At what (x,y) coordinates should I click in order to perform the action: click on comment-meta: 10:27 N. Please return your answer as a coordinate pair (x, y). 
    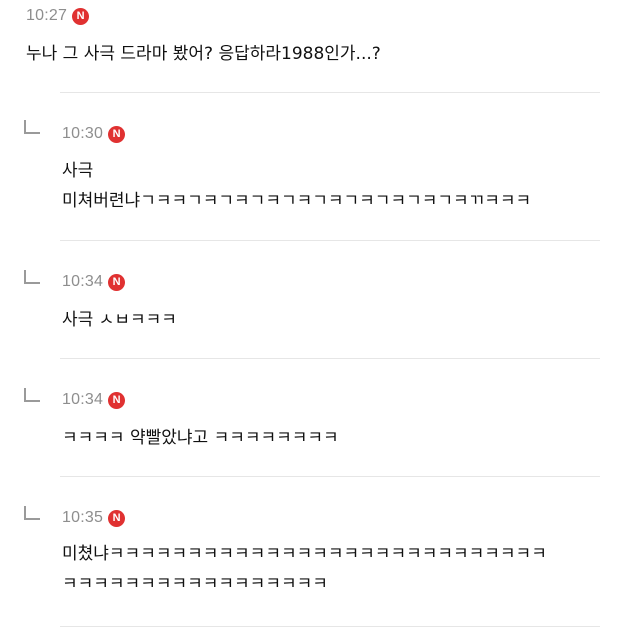
    Looking at the image, I should click on (58, 16).